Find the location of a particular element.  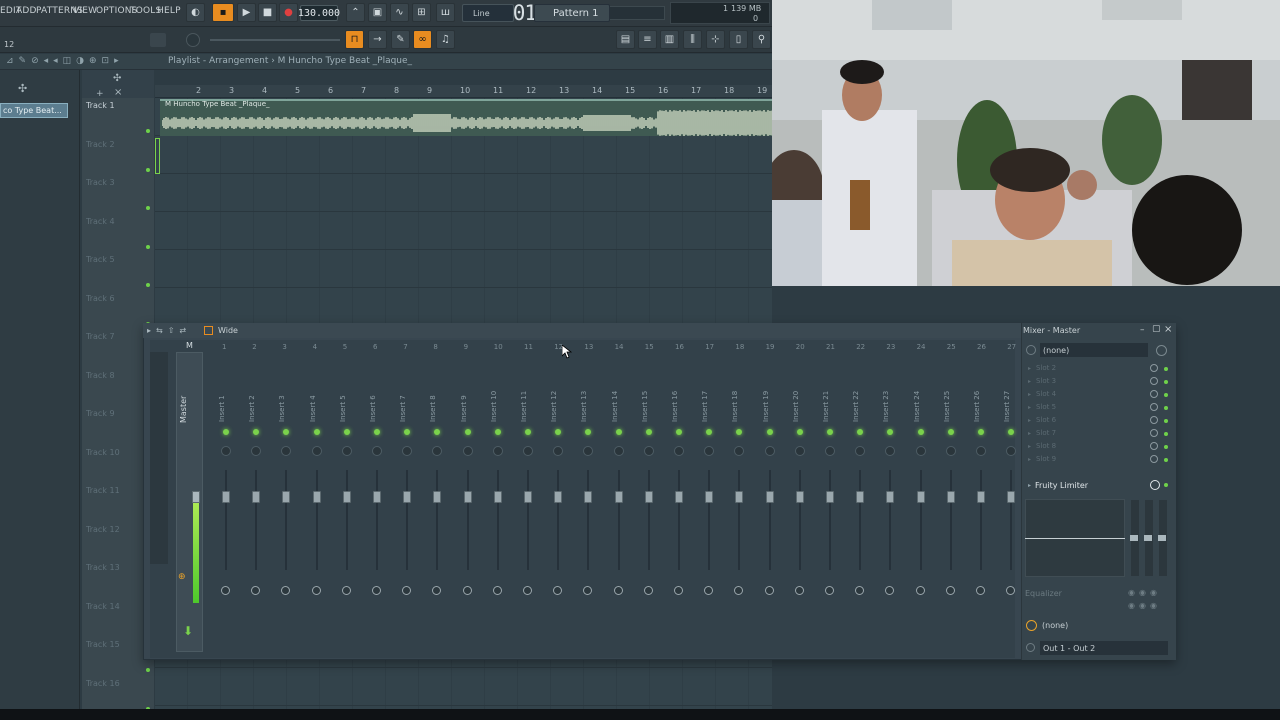

track-name: Track 10 is located at coordinates (103, 452).